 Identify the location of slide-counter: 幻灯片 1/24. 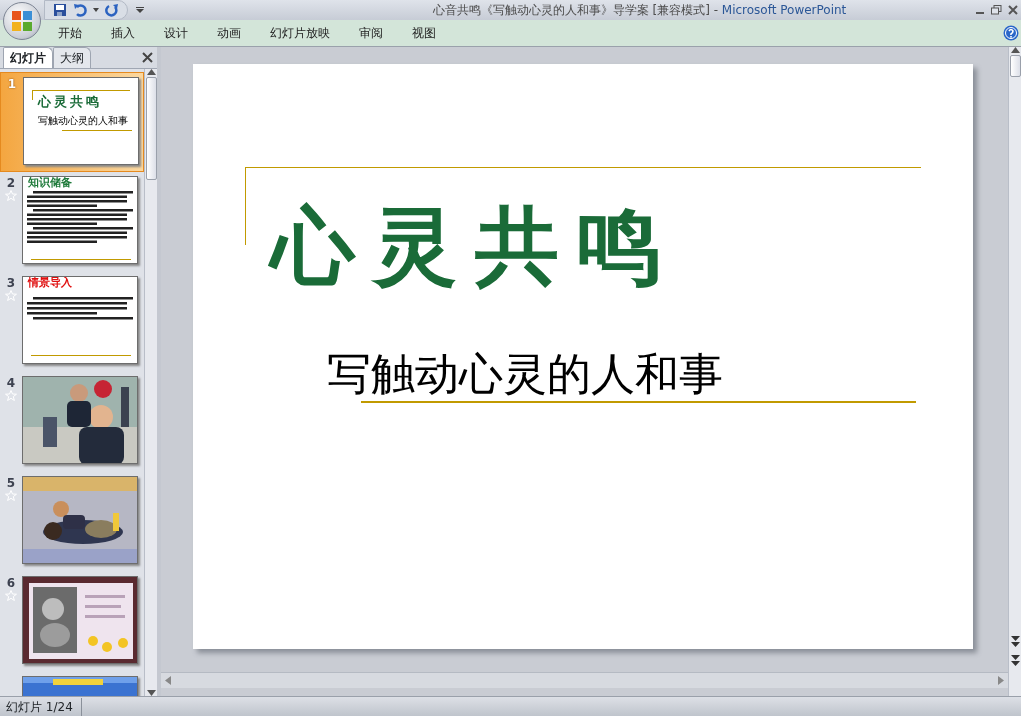
(41, 706).